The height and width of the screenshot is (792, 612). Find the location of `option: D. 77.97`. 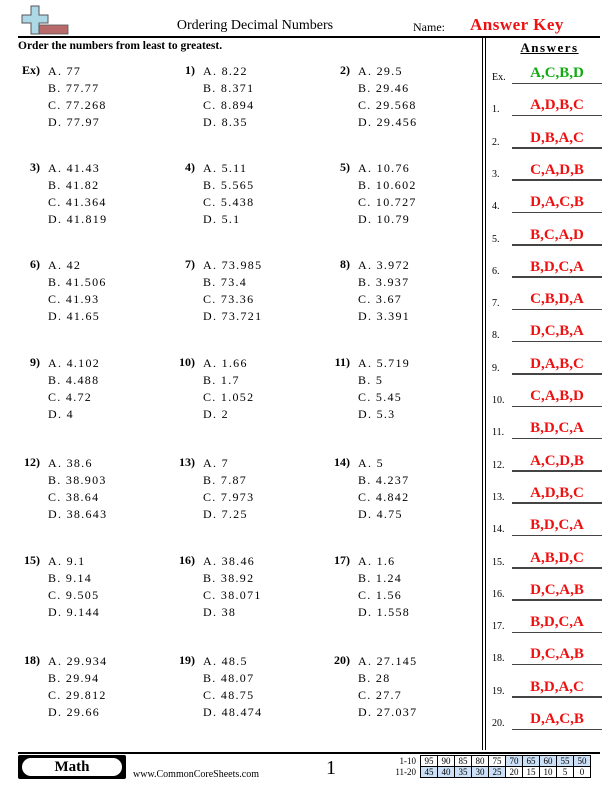

option: D. 77.97 is located at coordinates (74, 122).